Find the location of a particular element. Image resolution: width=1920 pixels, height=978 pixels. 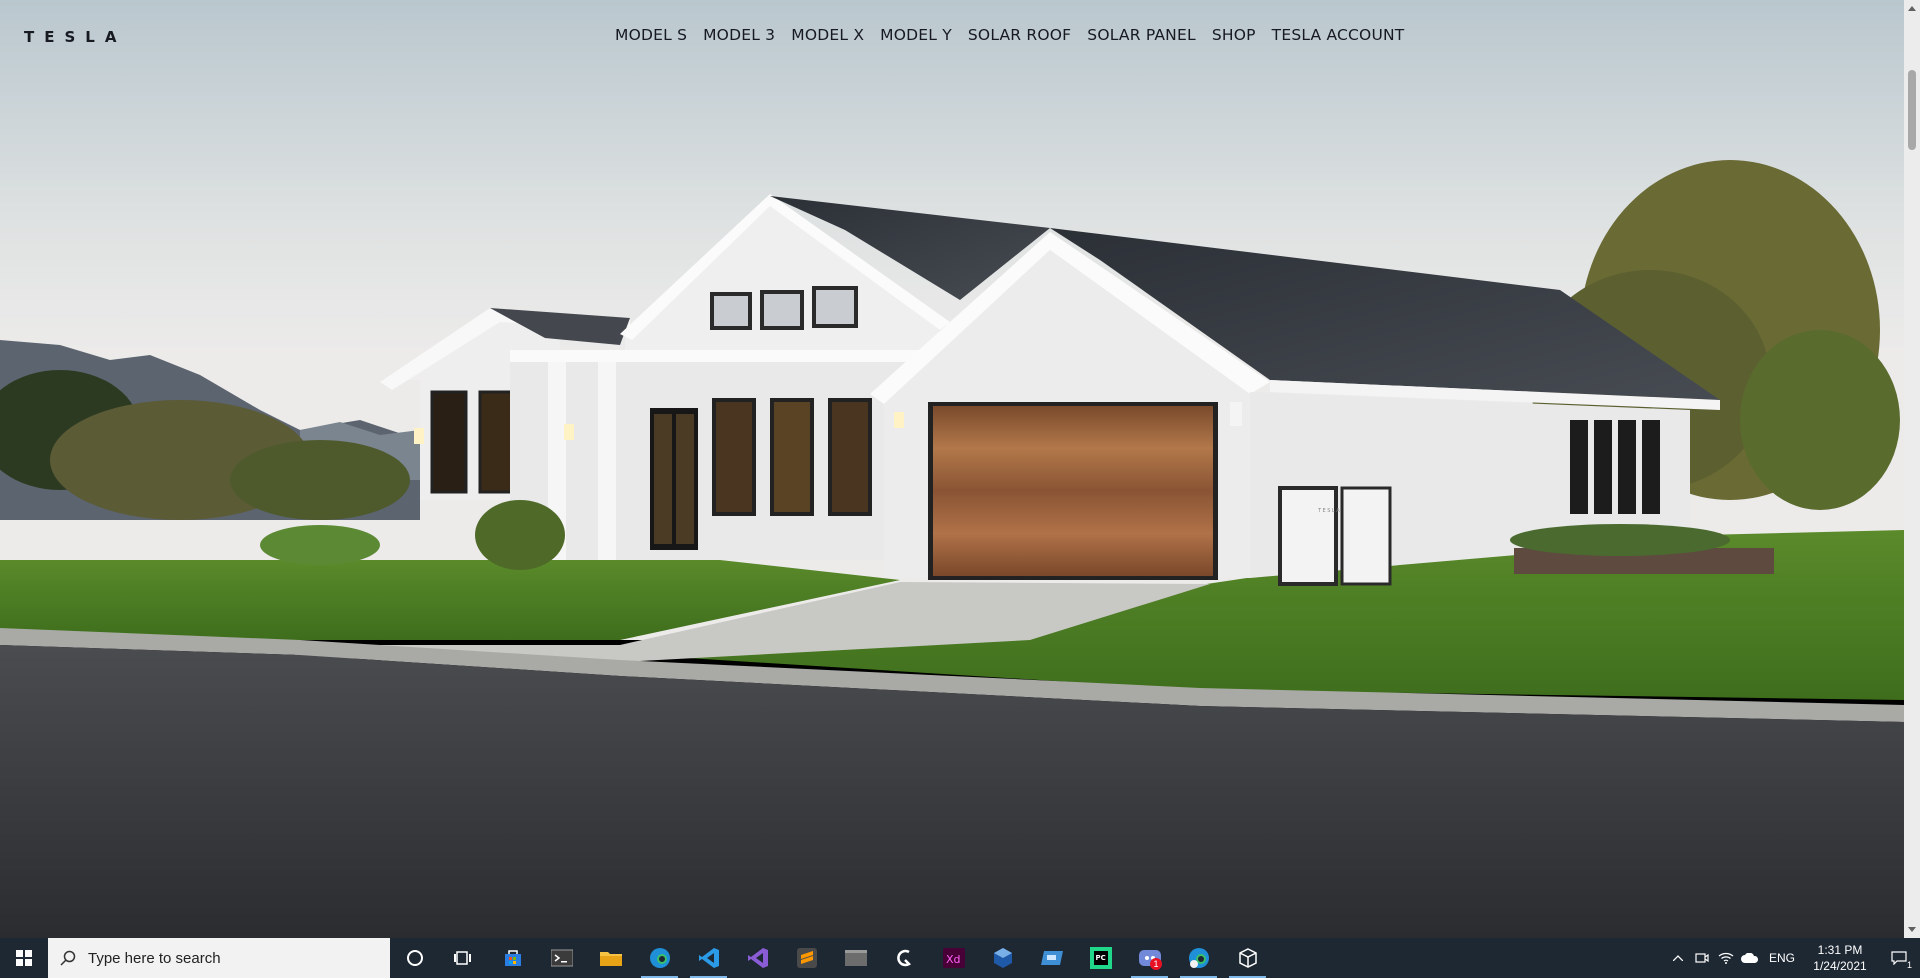

pycharm-icon: PC is located at coordinates (1100, 958).